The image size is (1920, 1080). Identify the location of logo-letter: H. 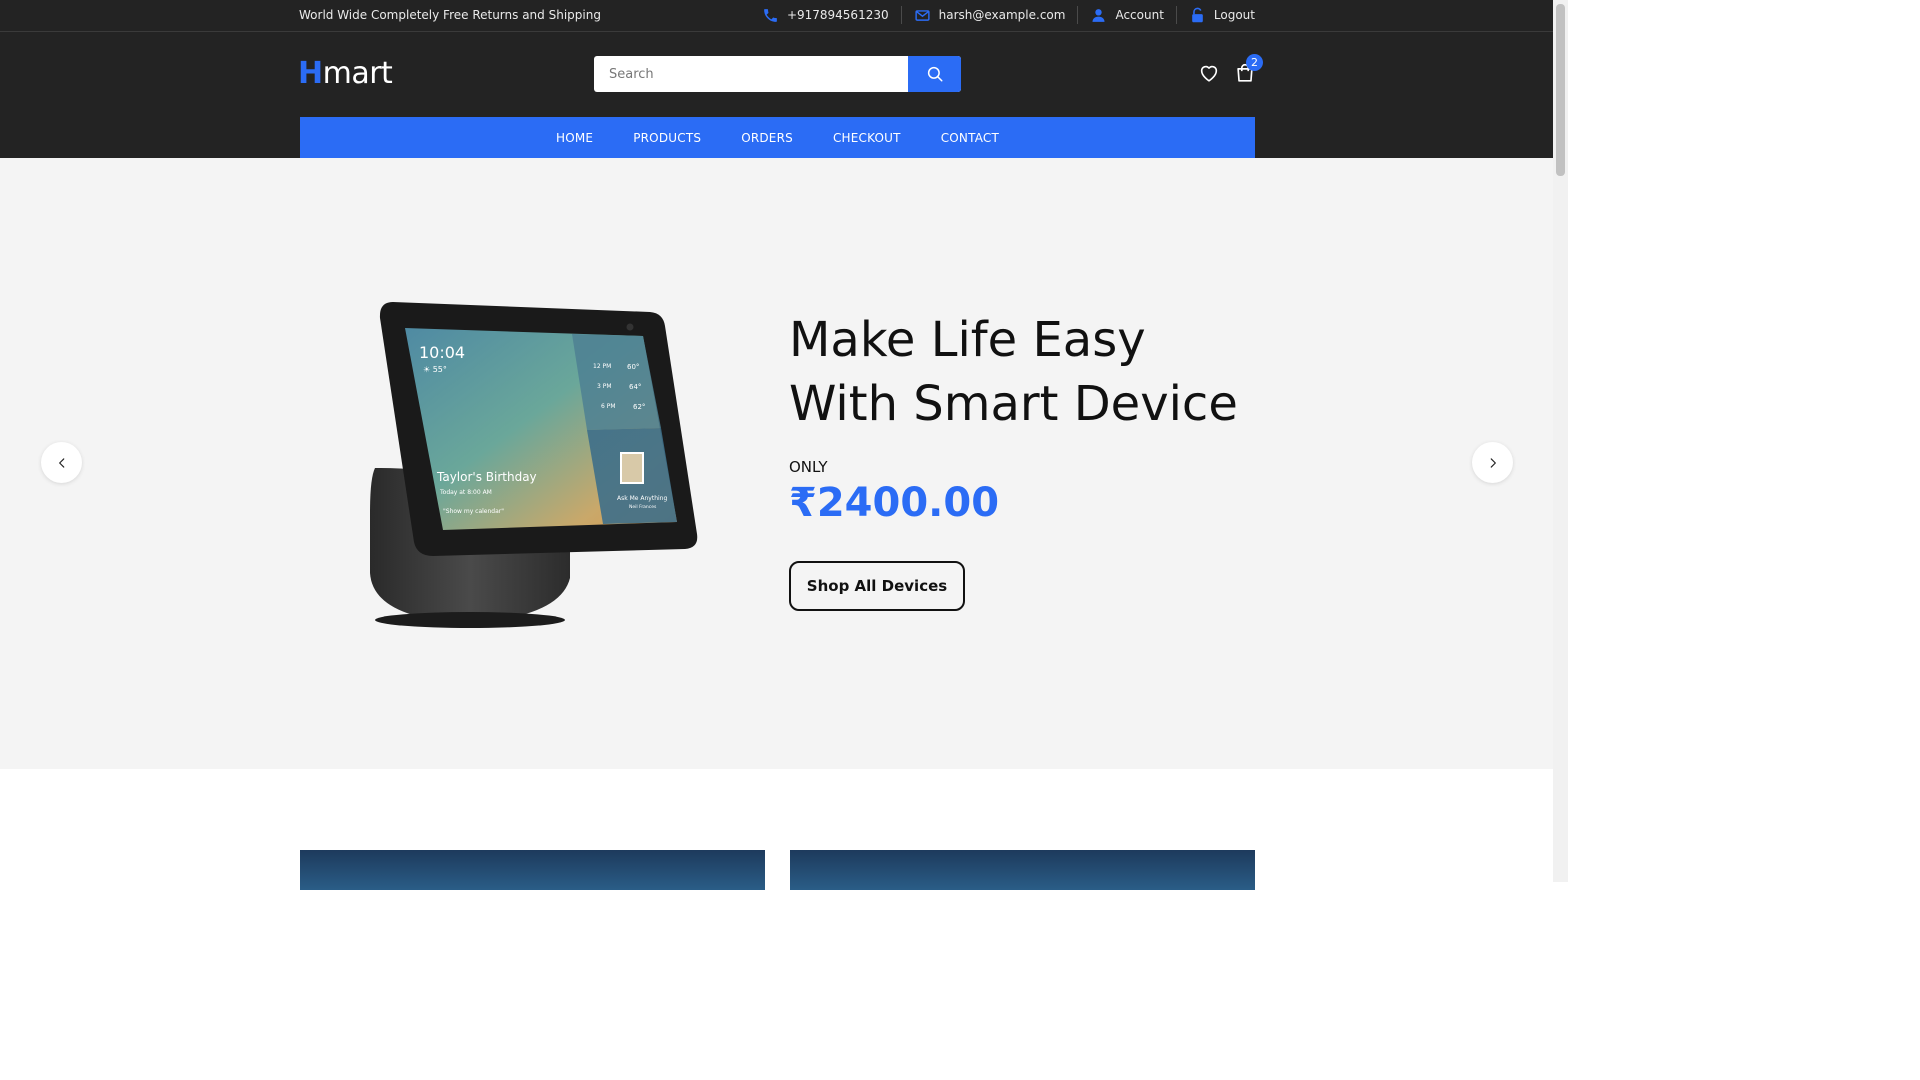
(310, 73).